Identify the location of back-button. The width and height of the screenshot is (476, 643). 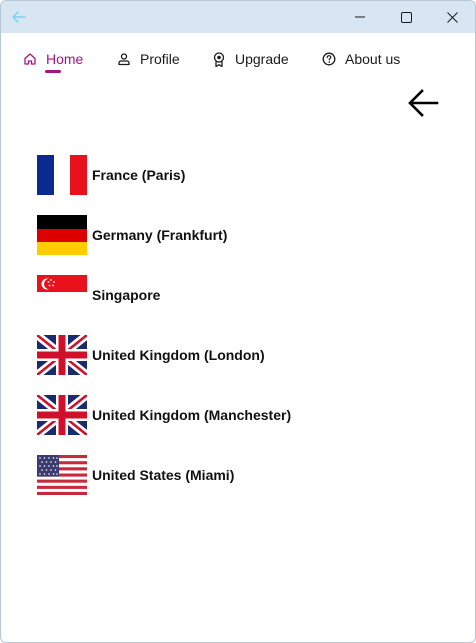
(423, 103).